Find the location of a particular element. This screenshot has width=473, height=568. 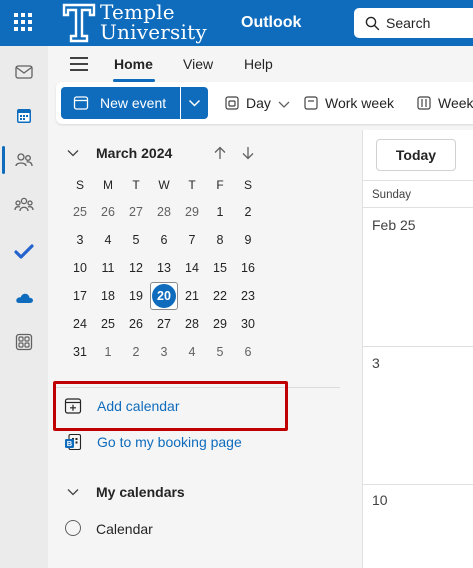

today-button: Today is located at coordinates (416, 155).